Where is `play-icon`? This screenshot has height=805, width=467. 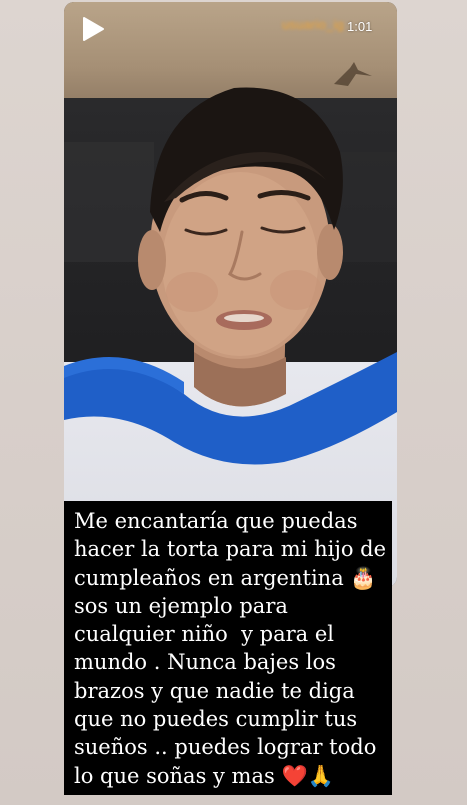 play-icon is located at coordinates (93, 29).